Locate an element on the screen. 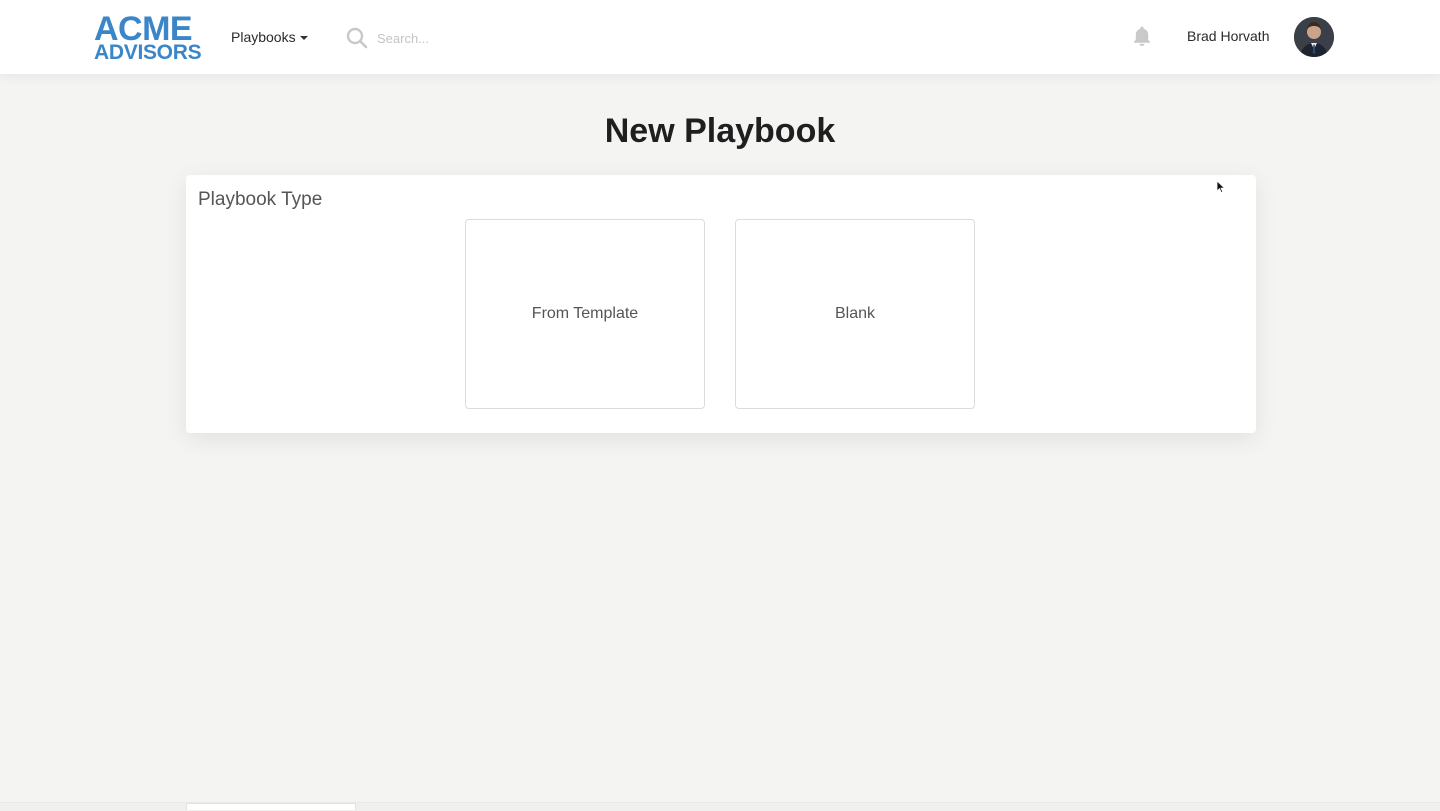 The width and height of the screenshot is (1440, 811). top-navbar: ACME ADVISORS Playbooks Brad Horvath is located at coordinates (720, 37).